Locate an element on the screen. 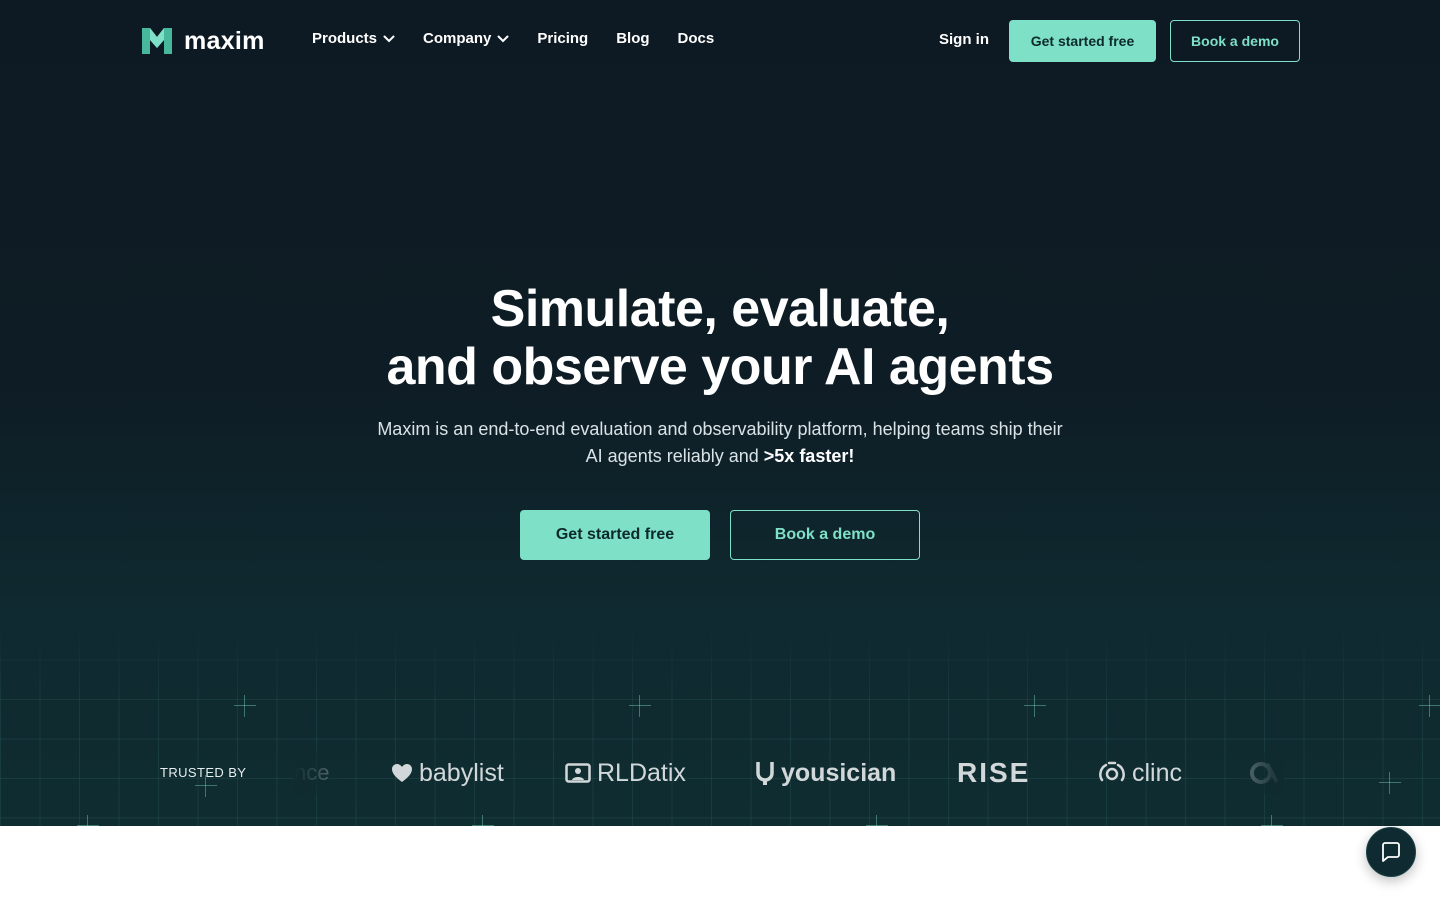  nav-item-label: Company is located at coordinates (457, 38).